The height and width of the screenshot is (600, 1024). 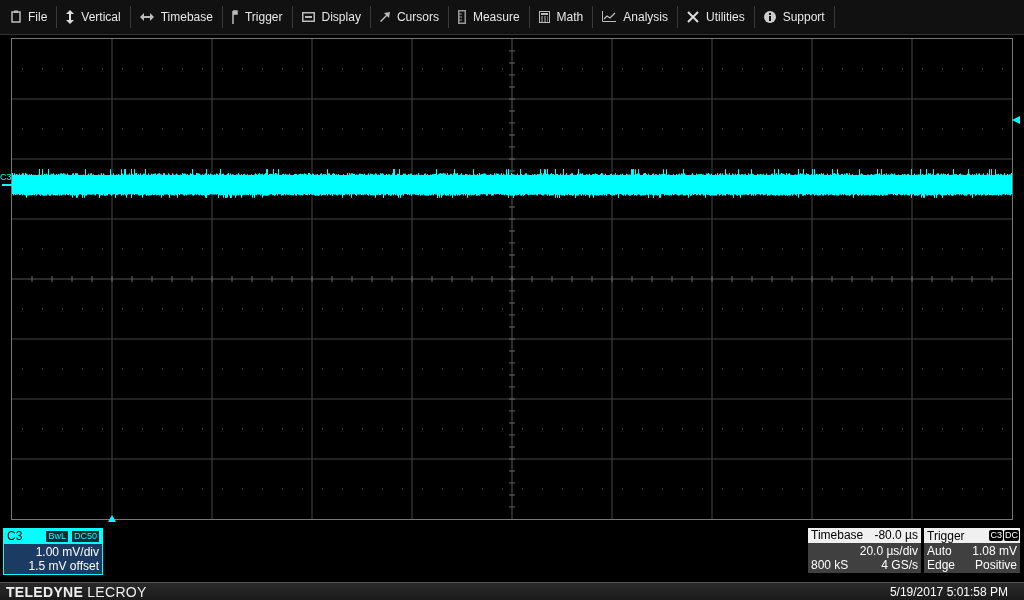 What do you see at coordinates (941, 565) in the screenshot?
I see `trigger-type-value: Edge` at bounding box center [941, 565].